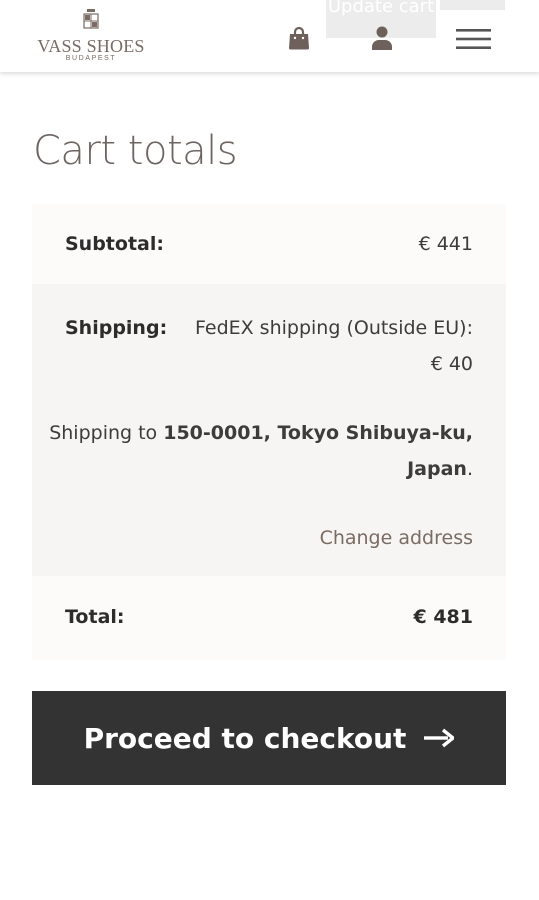  I want to click on apply-coupon-button, so click(472, 5).